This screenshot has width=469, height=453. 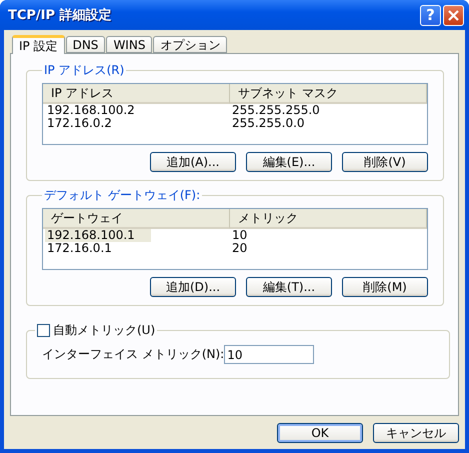 I want to click on column-header: IP アドレス, so click(x=136, y=94).